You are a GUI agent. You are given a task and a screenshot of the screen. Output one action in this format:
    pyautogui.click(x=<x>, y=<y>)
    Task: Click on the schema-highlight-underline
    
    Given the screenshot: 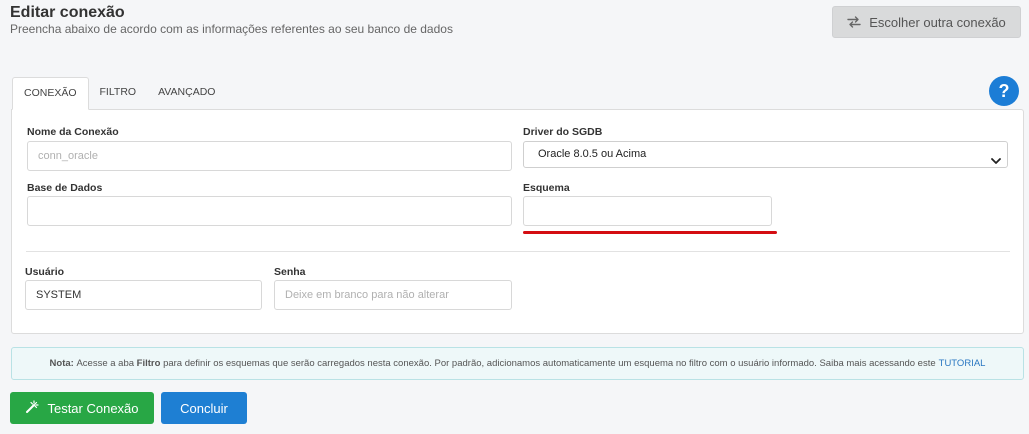 What is the action you would take?
    pyautogui.click(x=650, y=232)
    